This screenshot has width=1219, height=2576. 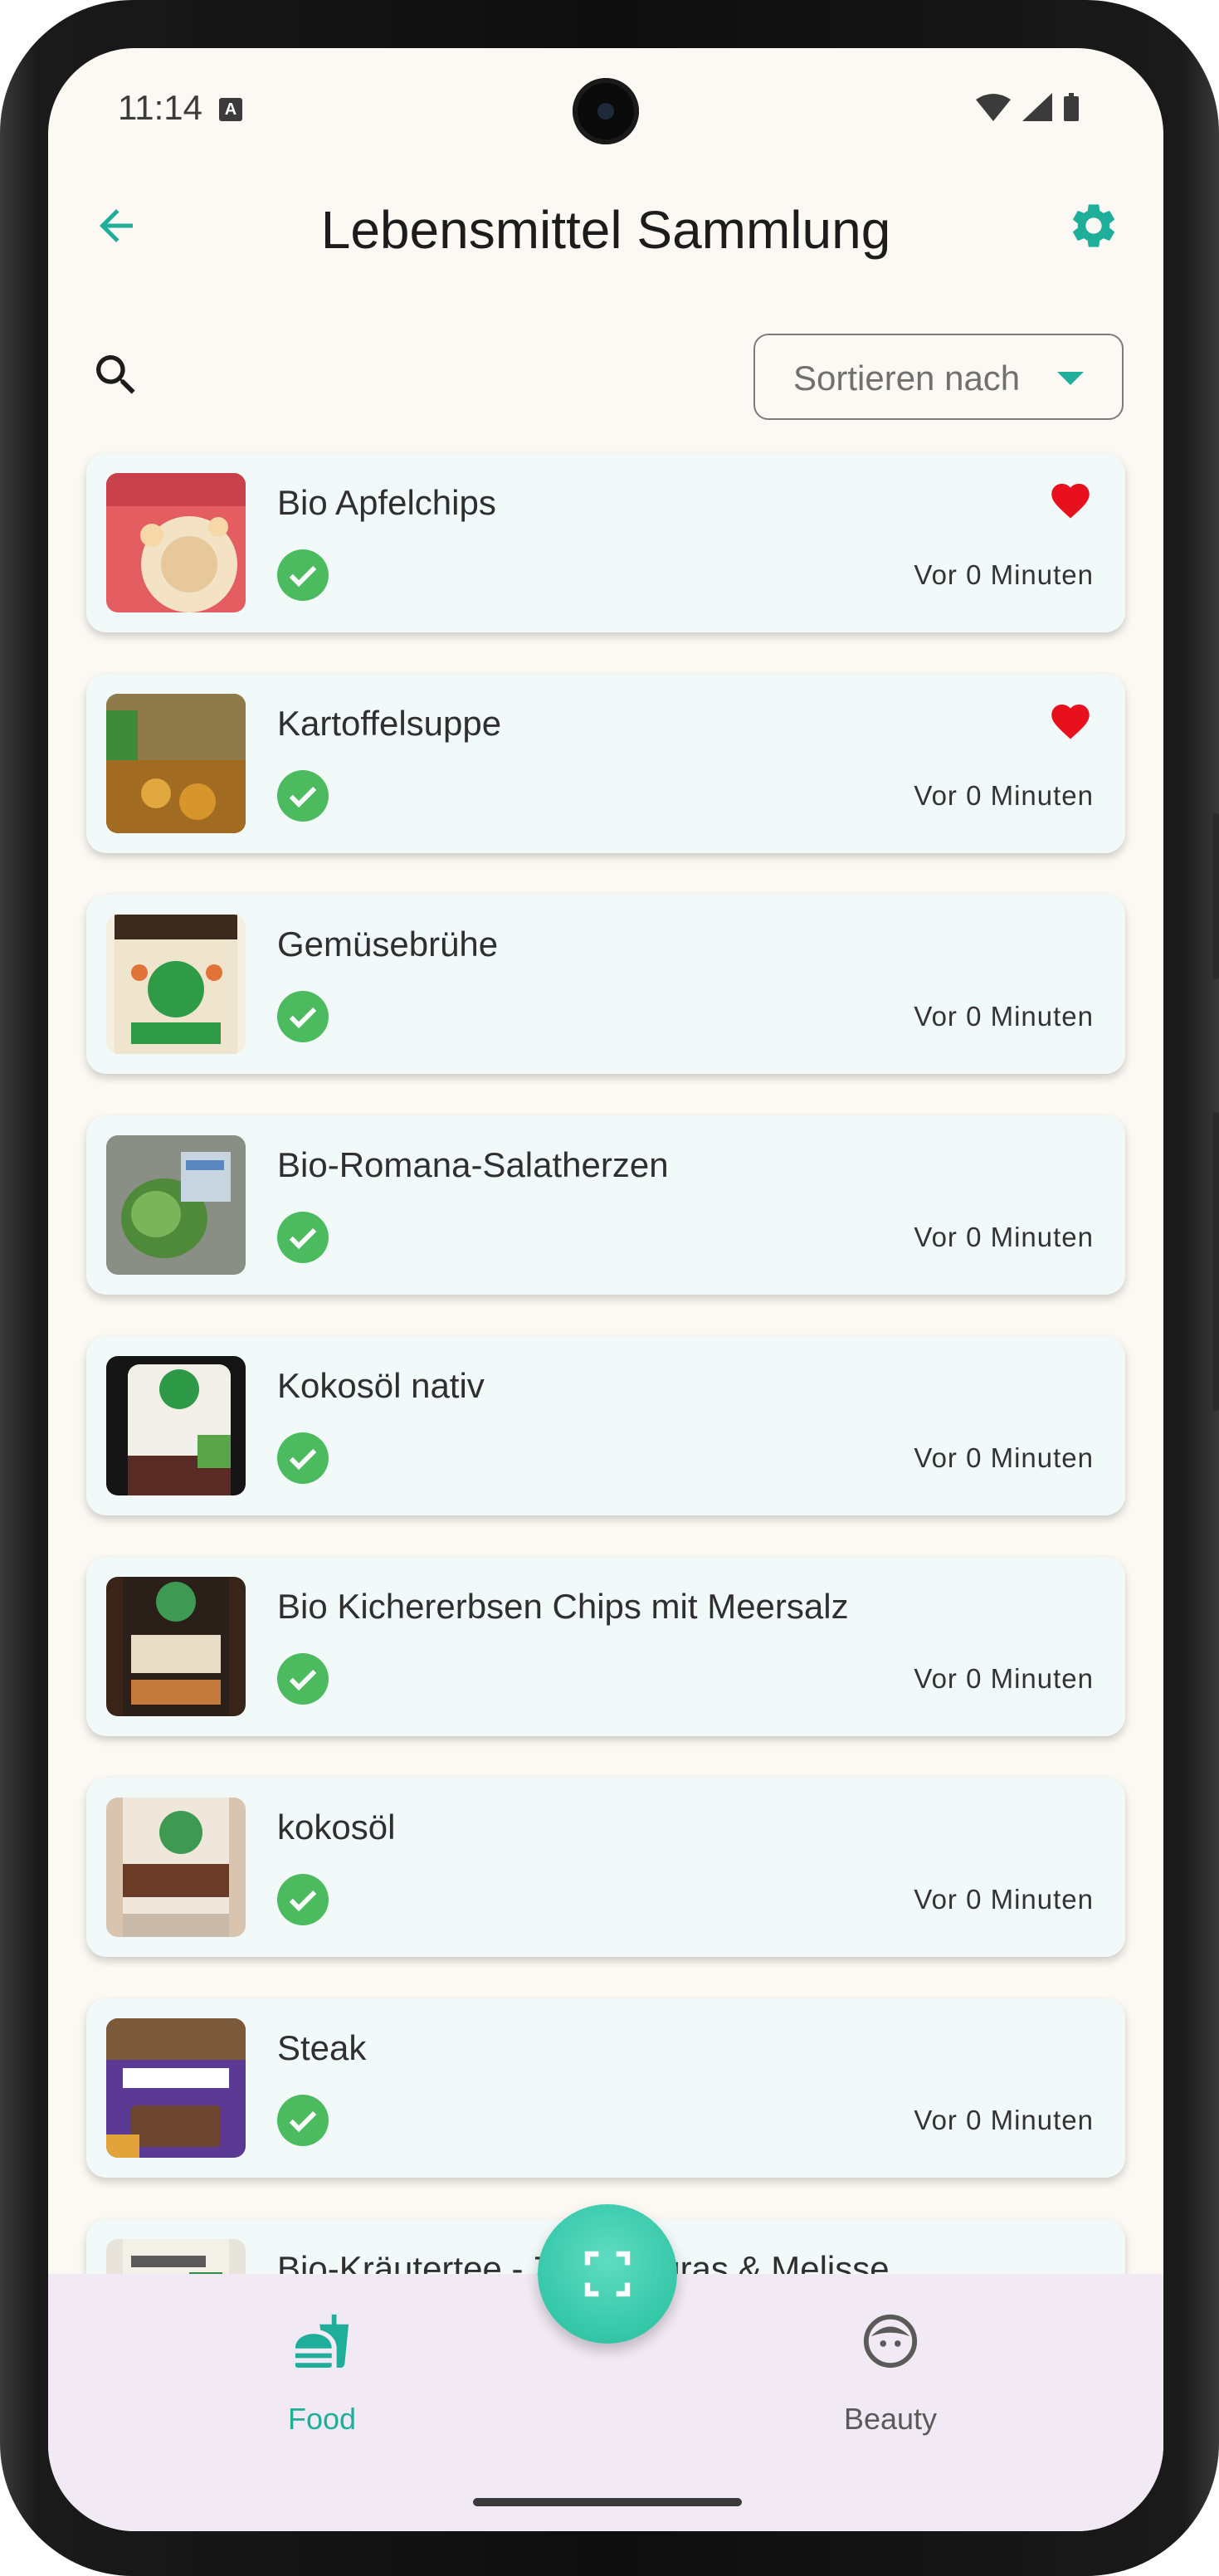 I want to click on list-item: Bio Apfelchips Vor 0 Minuten, so click(x=606, y=543).